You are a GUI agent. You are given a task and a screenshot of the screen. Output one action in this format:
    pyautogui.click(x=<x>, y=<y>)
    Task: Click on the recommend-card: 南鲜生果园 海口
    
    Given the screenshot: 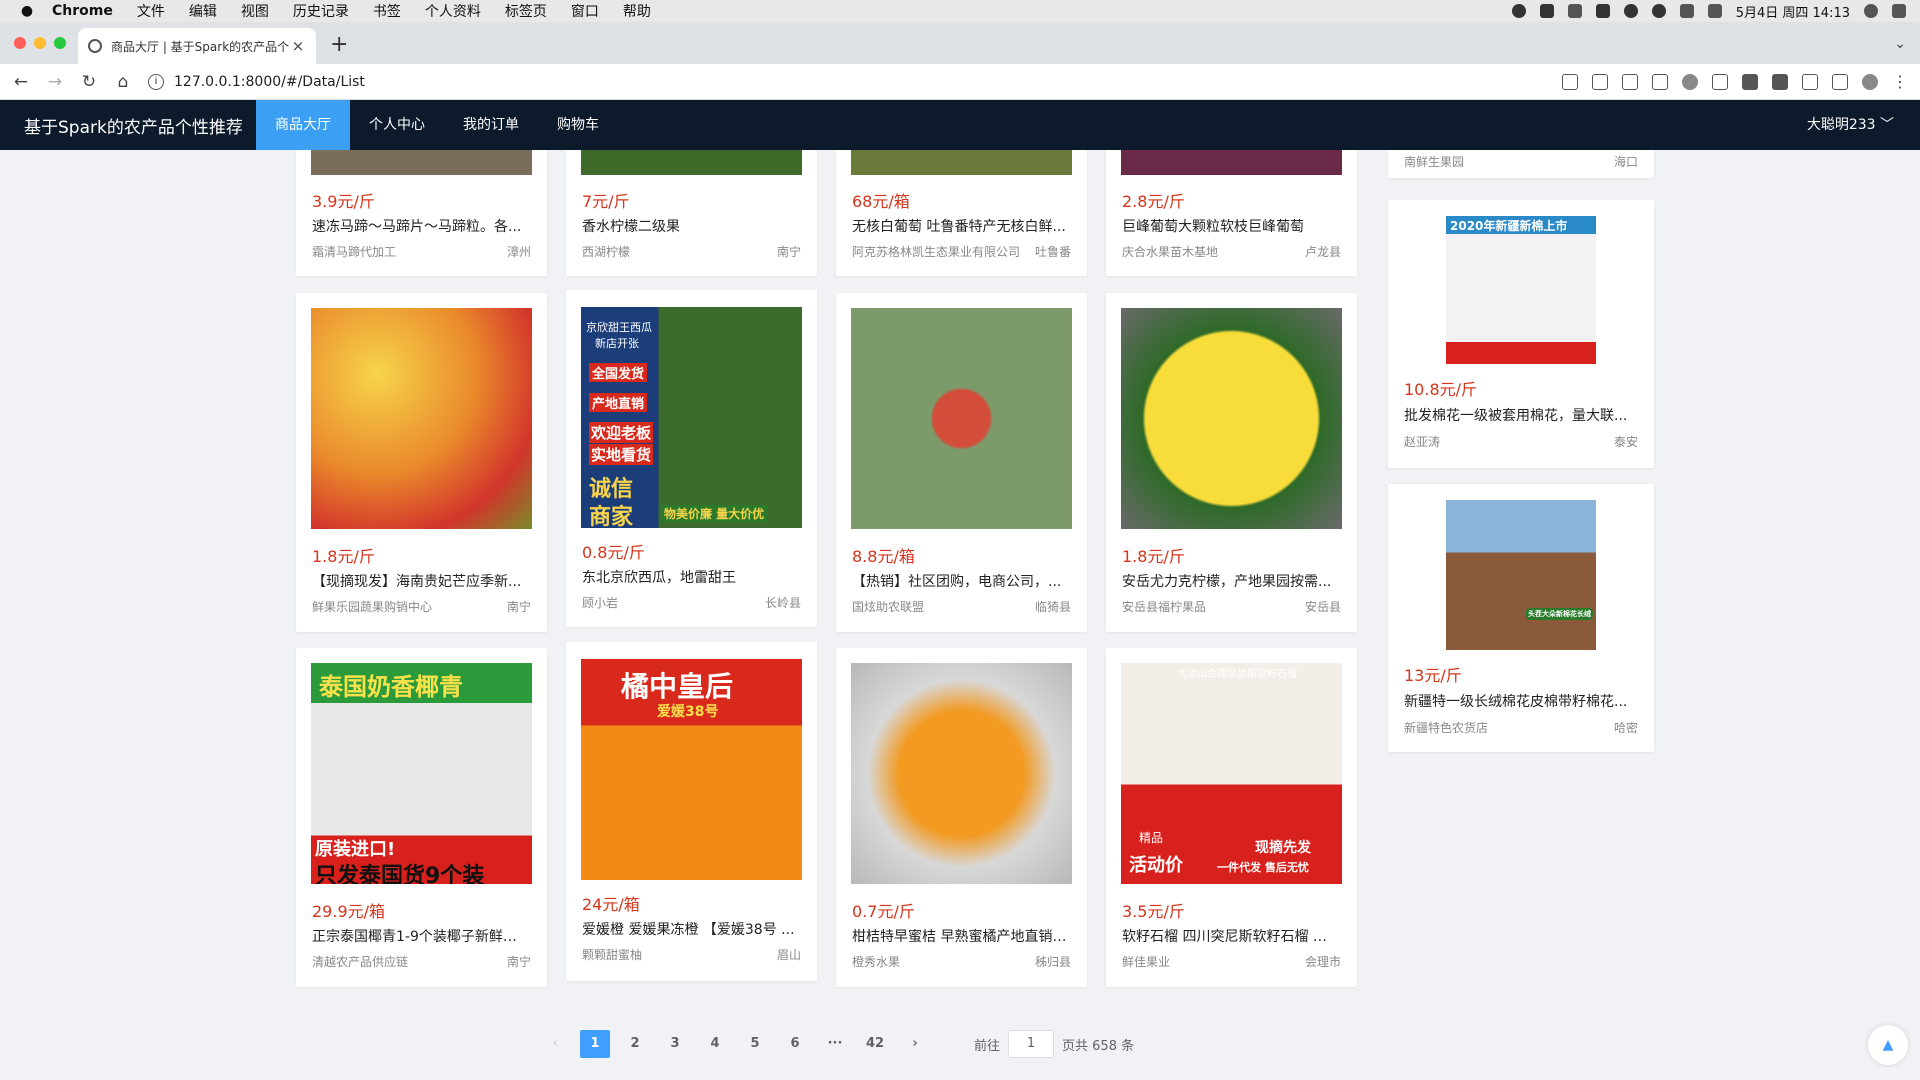 What is the action you would take?
    pyautogui.click(x=1521, y=164)
    